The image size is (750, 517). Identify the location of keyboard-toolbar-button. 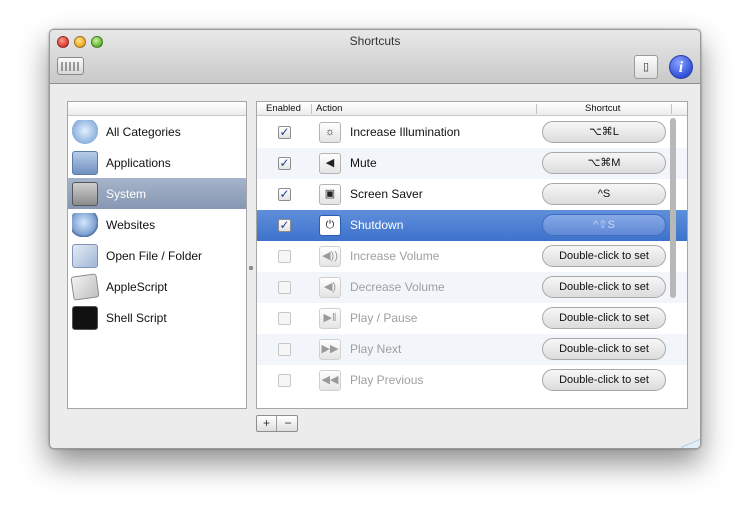
(70, 66).